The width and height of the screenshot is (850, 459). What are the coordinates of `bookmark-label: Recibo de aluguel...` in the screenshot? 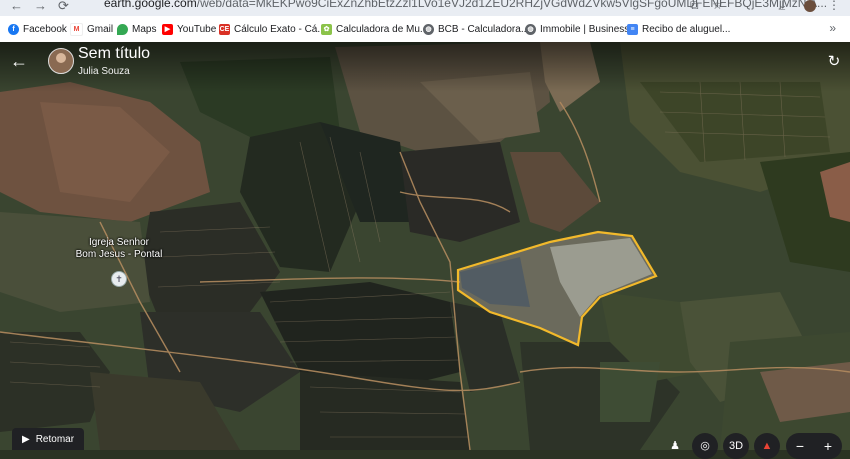 It's located at (686, 29).